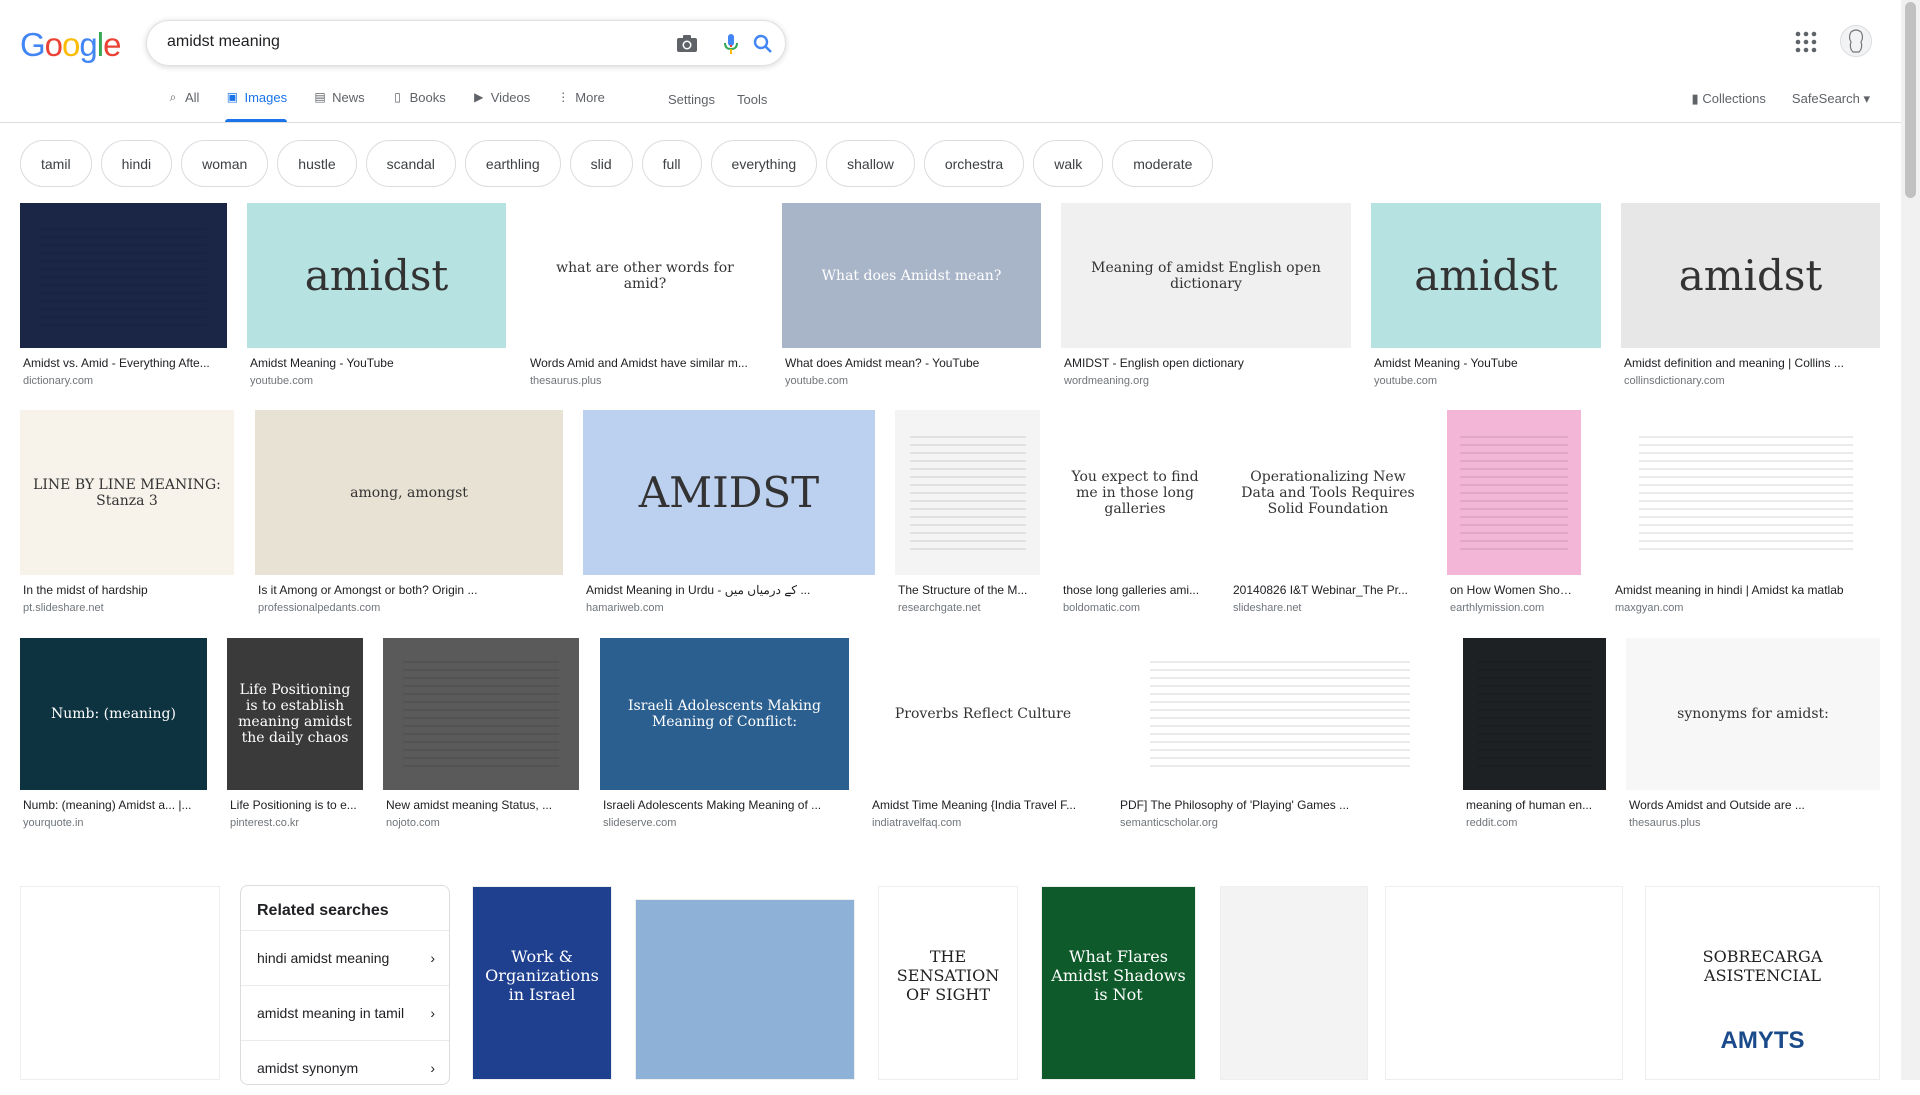 This screenshot has height=1095, width=1920. I want to click on result-title: What does Amidst mean? - YouTube, so click(911, 363).